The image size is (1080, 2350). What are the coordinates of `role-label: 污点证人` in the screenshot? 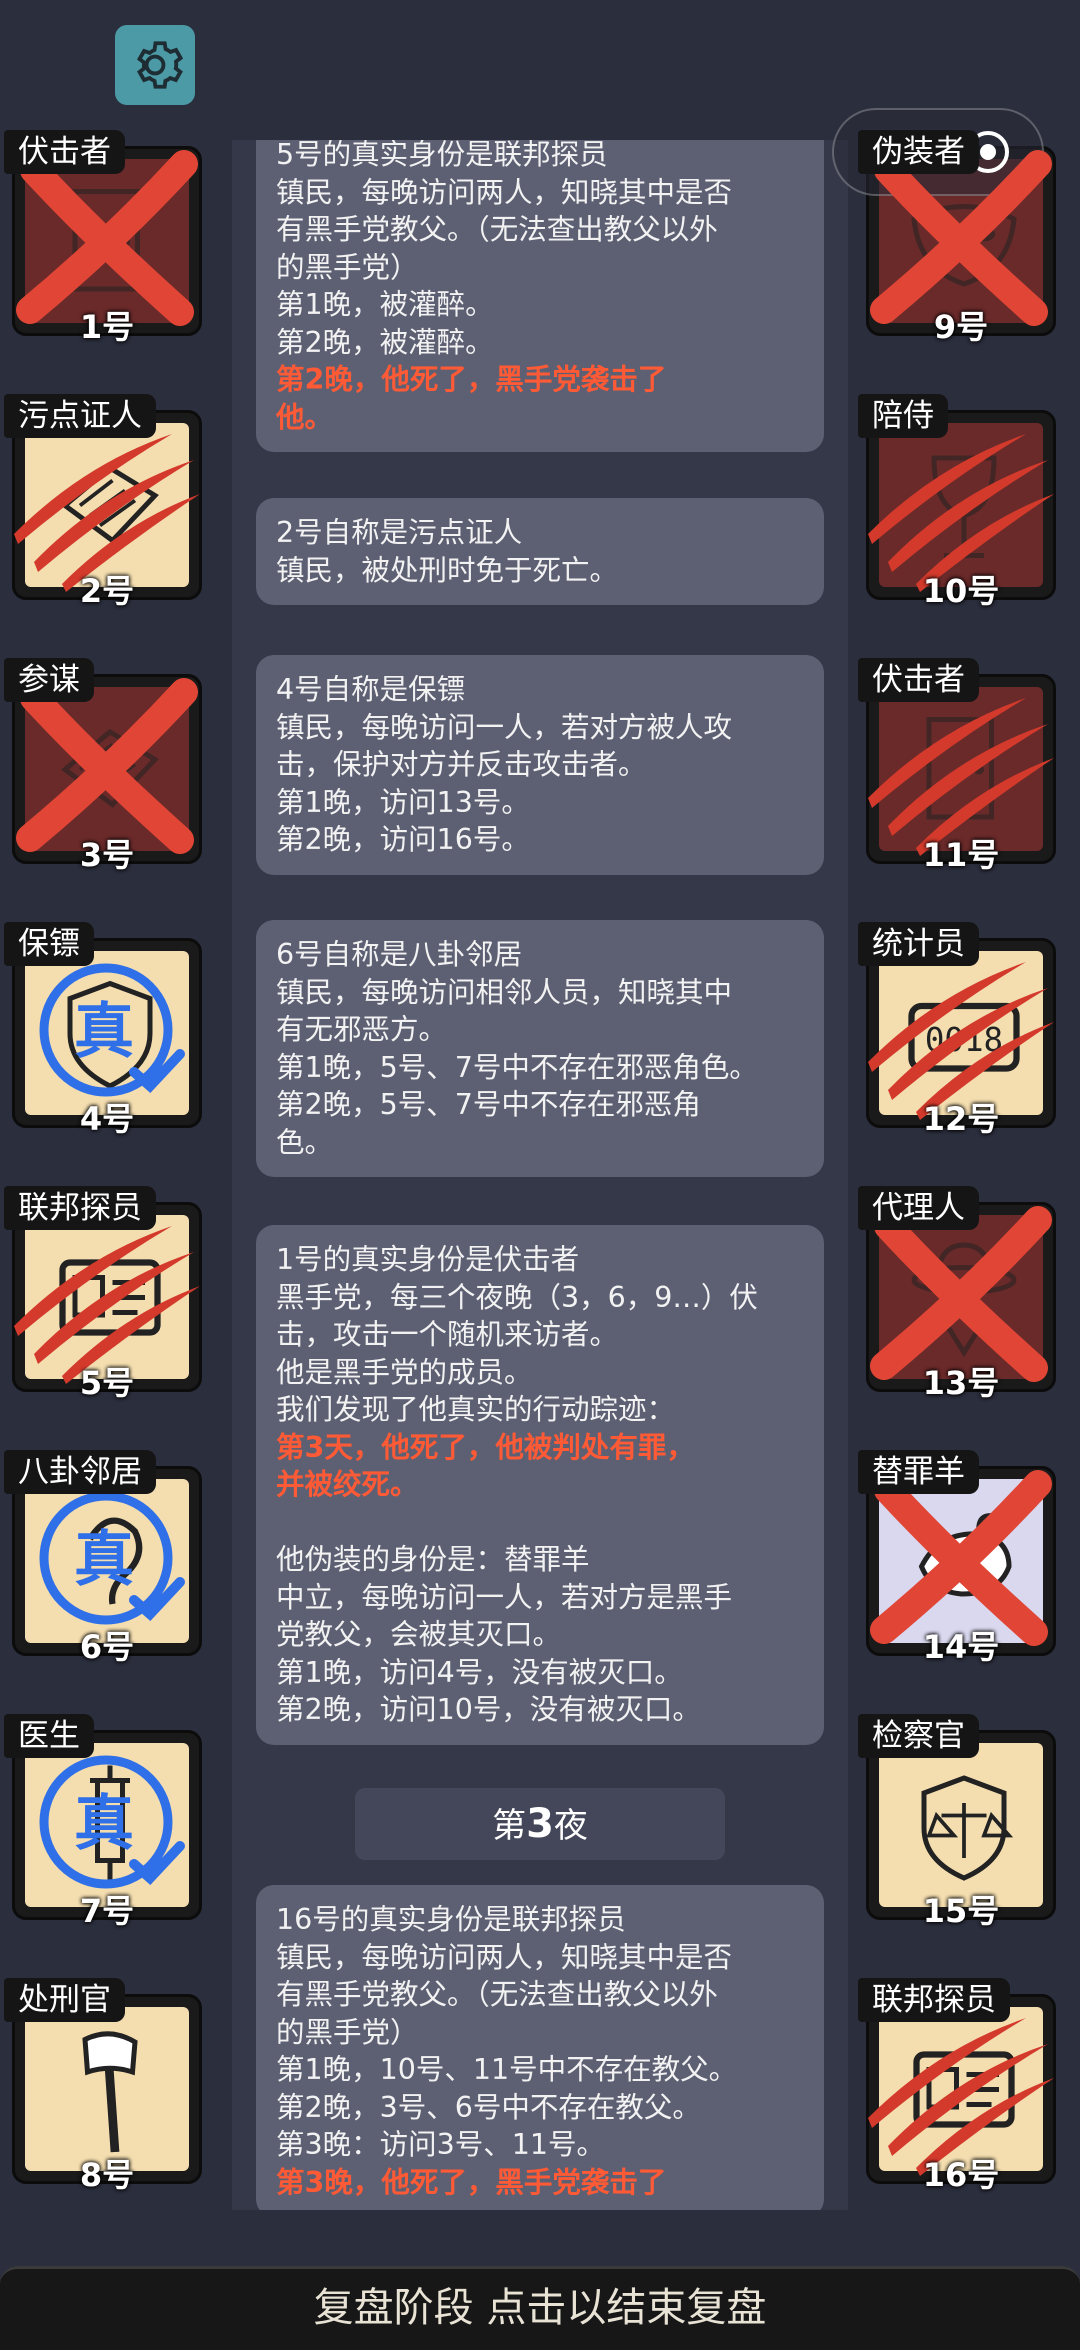 It's located at (80, 416).